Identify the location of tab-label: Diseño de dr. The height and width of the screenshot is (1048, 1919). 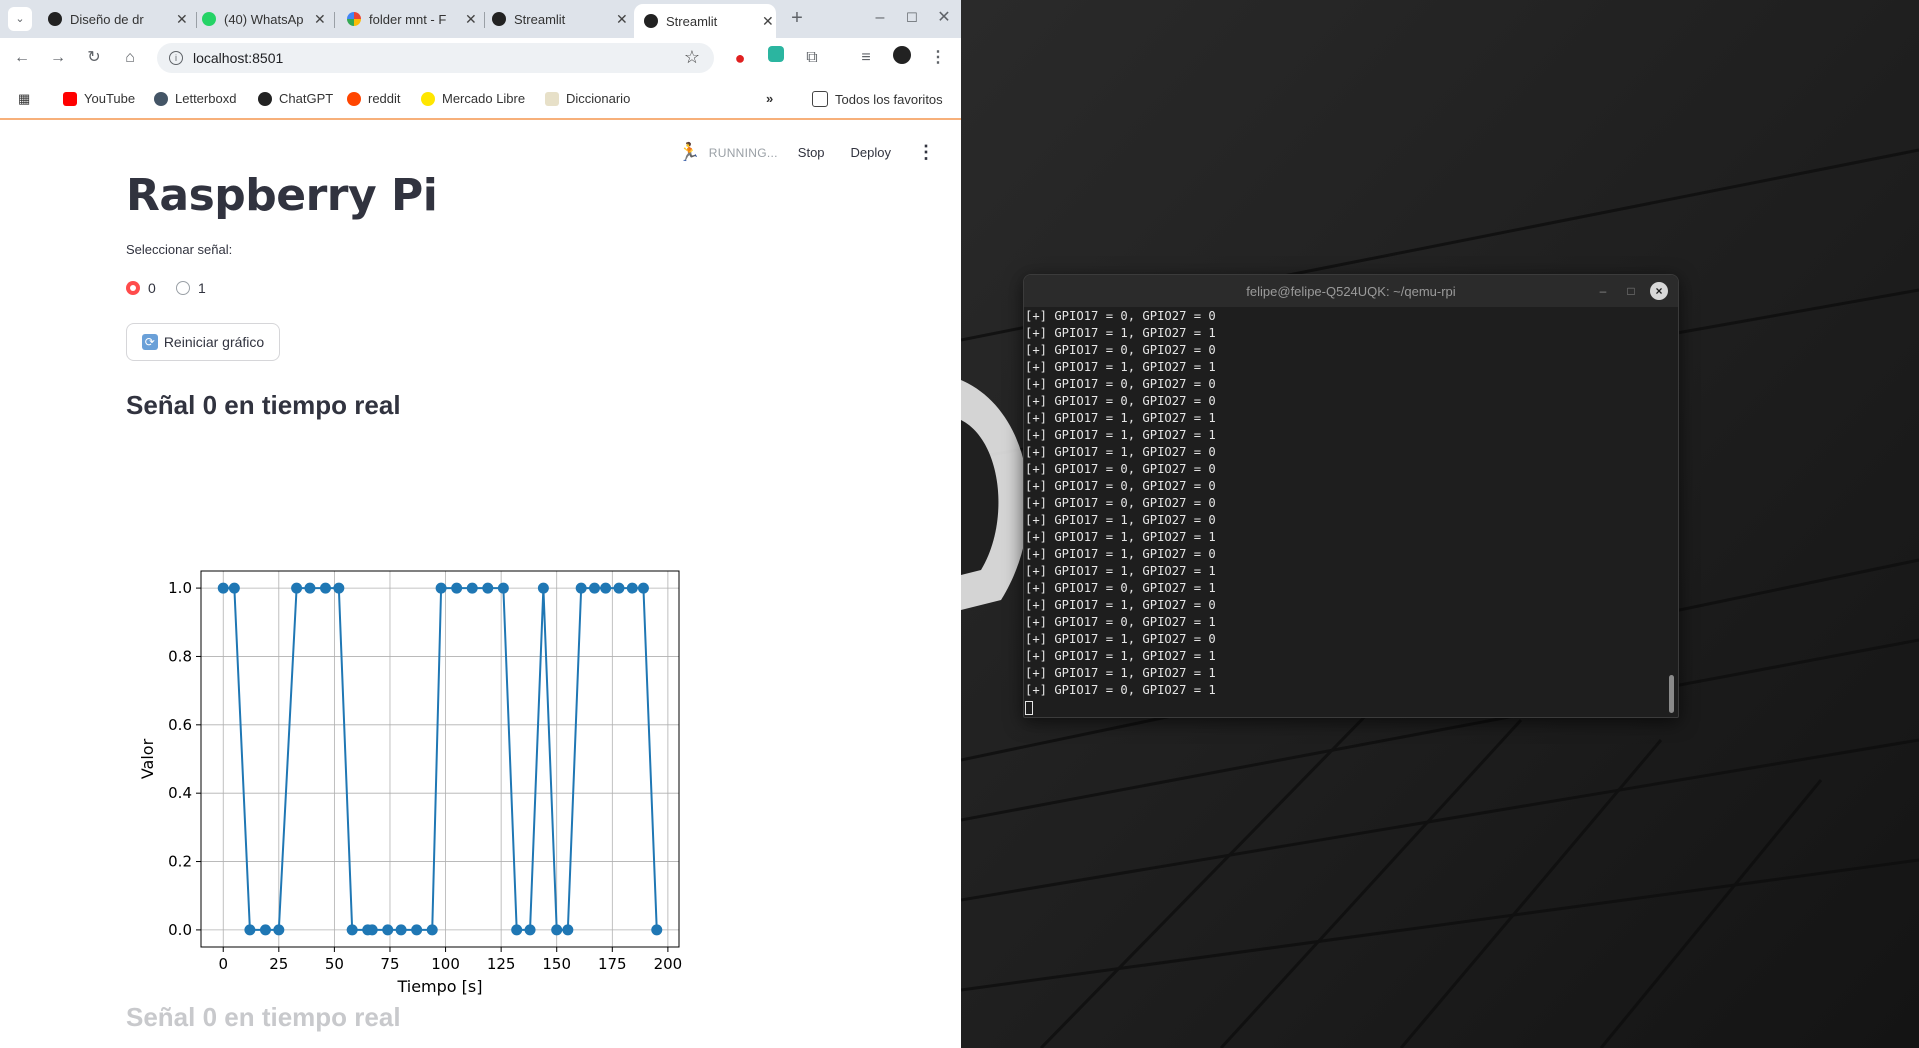
(107, 19).